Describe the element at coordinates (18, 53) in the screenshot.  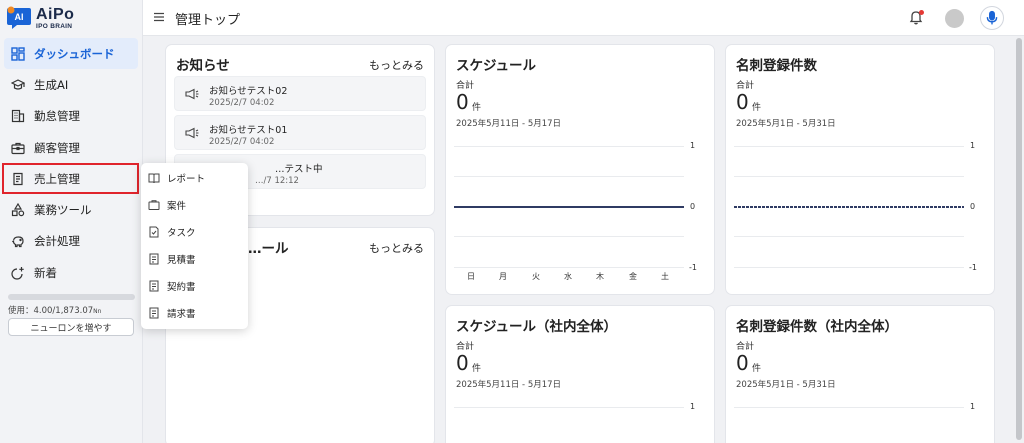
I see `dashboard-icon` at that location.